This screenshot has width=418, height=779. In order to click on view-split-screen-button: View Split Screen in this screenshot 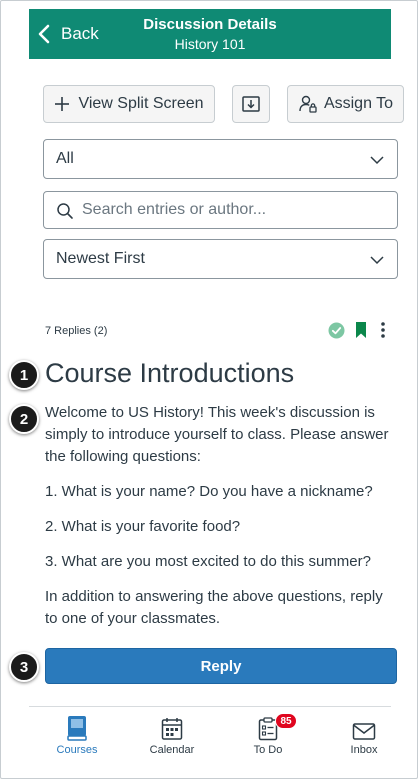, I will do `click(129, 104)`.